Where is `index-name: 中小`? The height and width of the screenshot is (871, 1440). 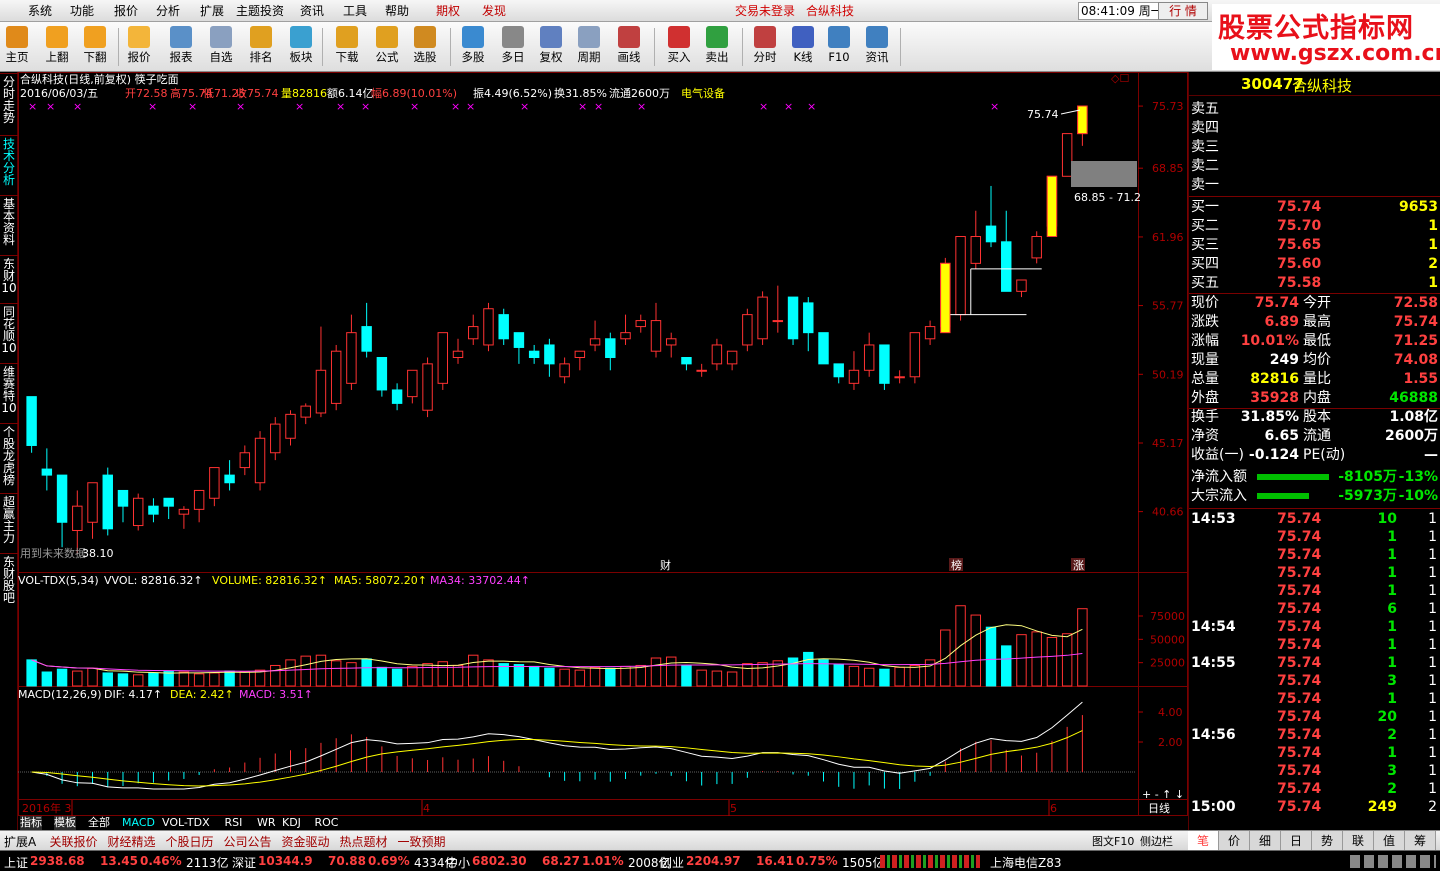
index-name: 中小 is located at coordinates (458, 862).